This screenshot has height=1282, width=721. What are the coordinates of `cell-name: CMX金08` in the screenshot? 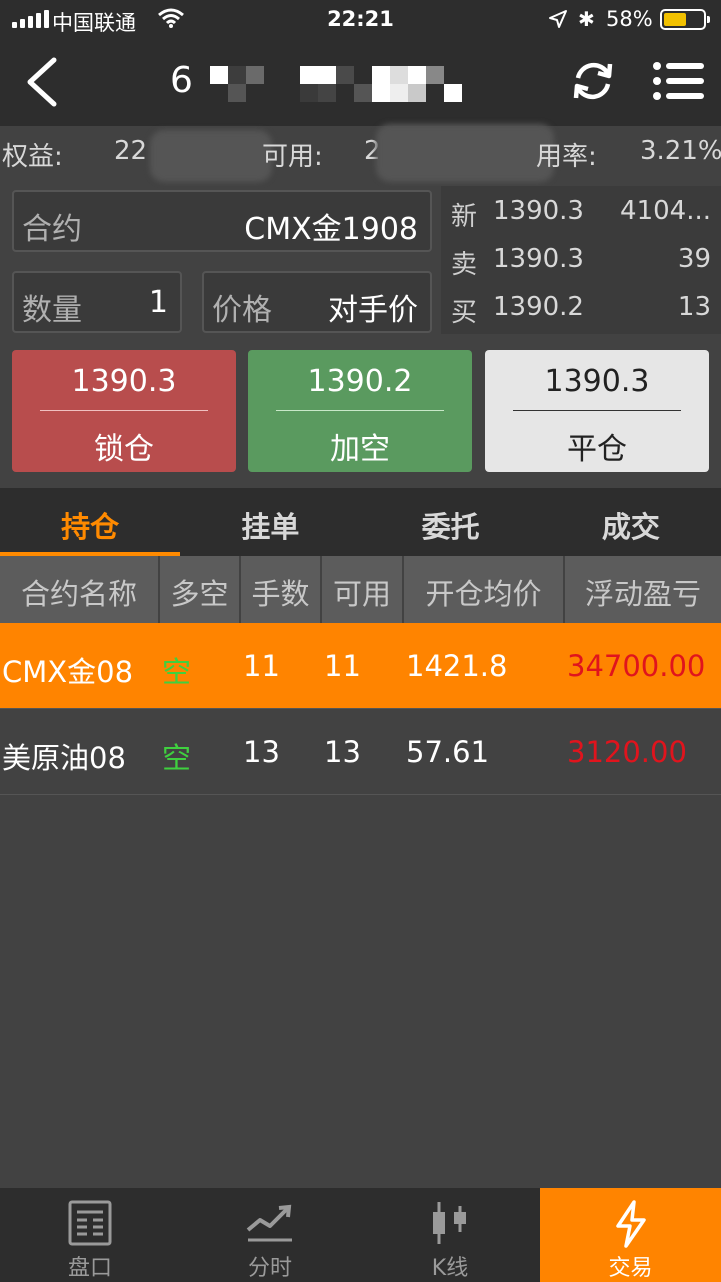 It's located at (68, 672).